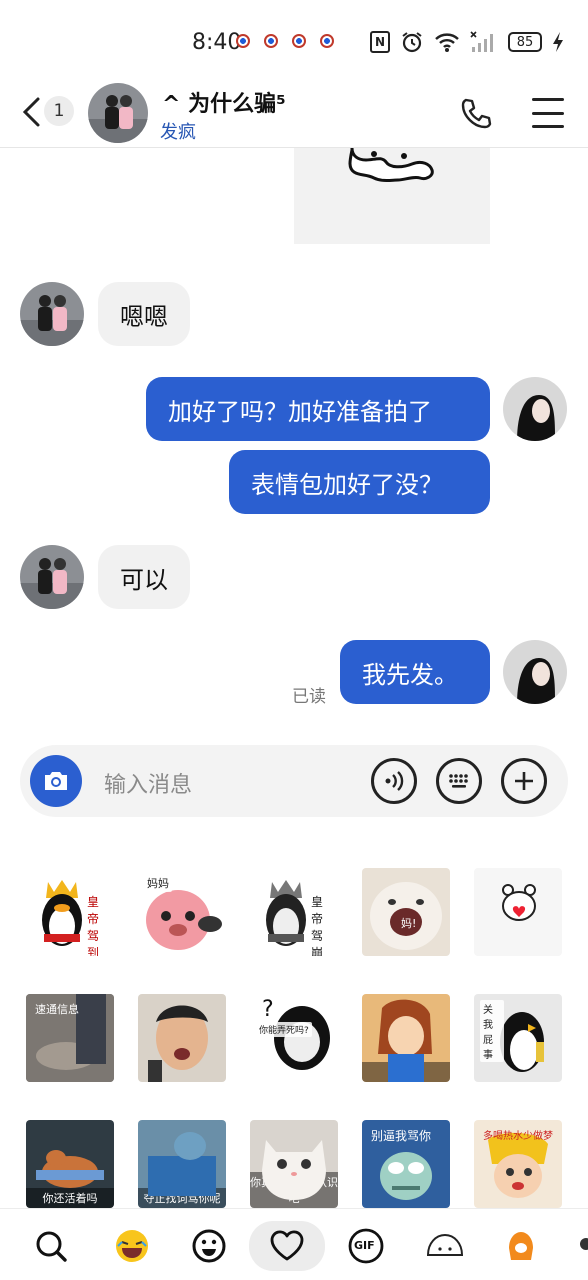 The width and height of the screenshot is (588, 1280). Describe the element at coordinates (318, 409) in the screenshot. I see `message-bubble-outgoing: 加好了吗？加好准备拍了` at that location.